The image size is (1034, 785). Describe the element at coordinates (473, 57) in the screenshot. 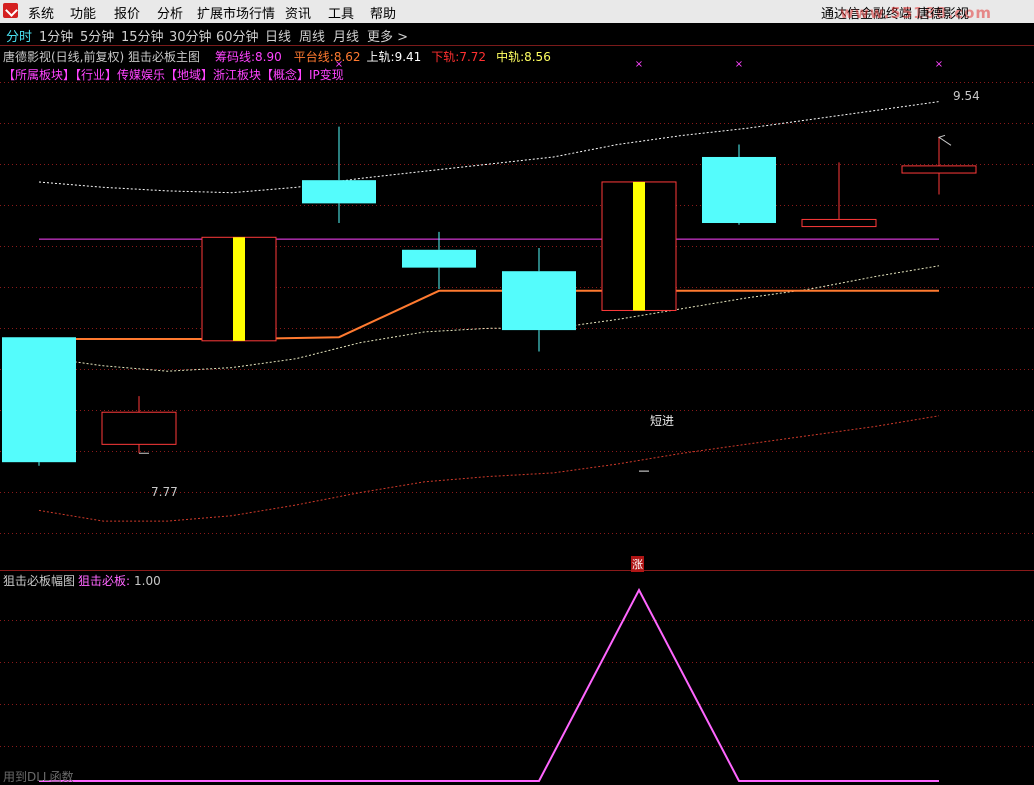

I see `lower-band-value: 7.72` at that location.